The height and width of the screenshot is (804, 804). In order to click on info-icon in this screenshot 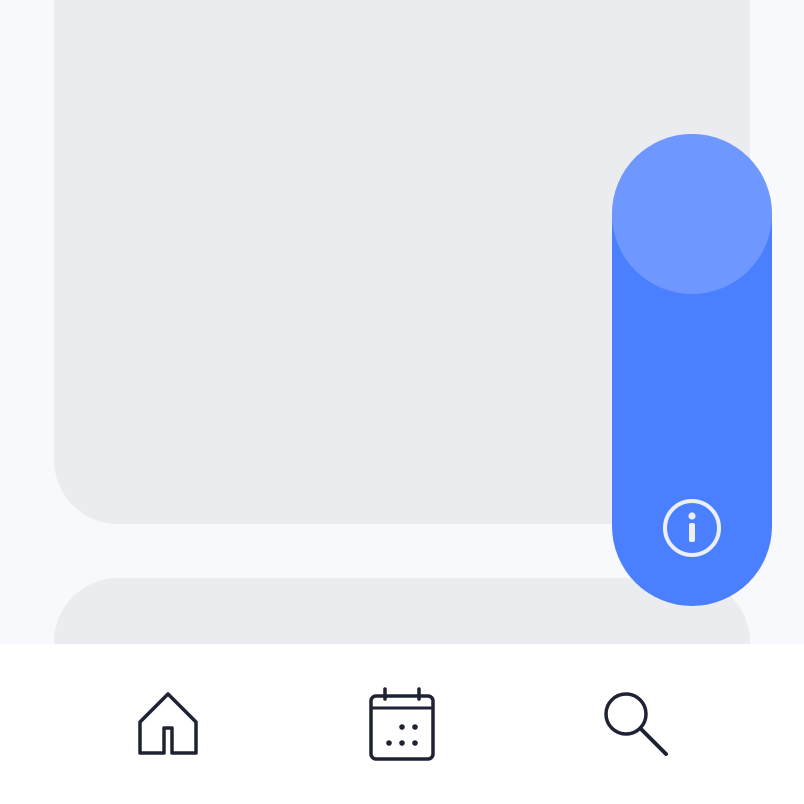, I will do `click(692, 528)`.